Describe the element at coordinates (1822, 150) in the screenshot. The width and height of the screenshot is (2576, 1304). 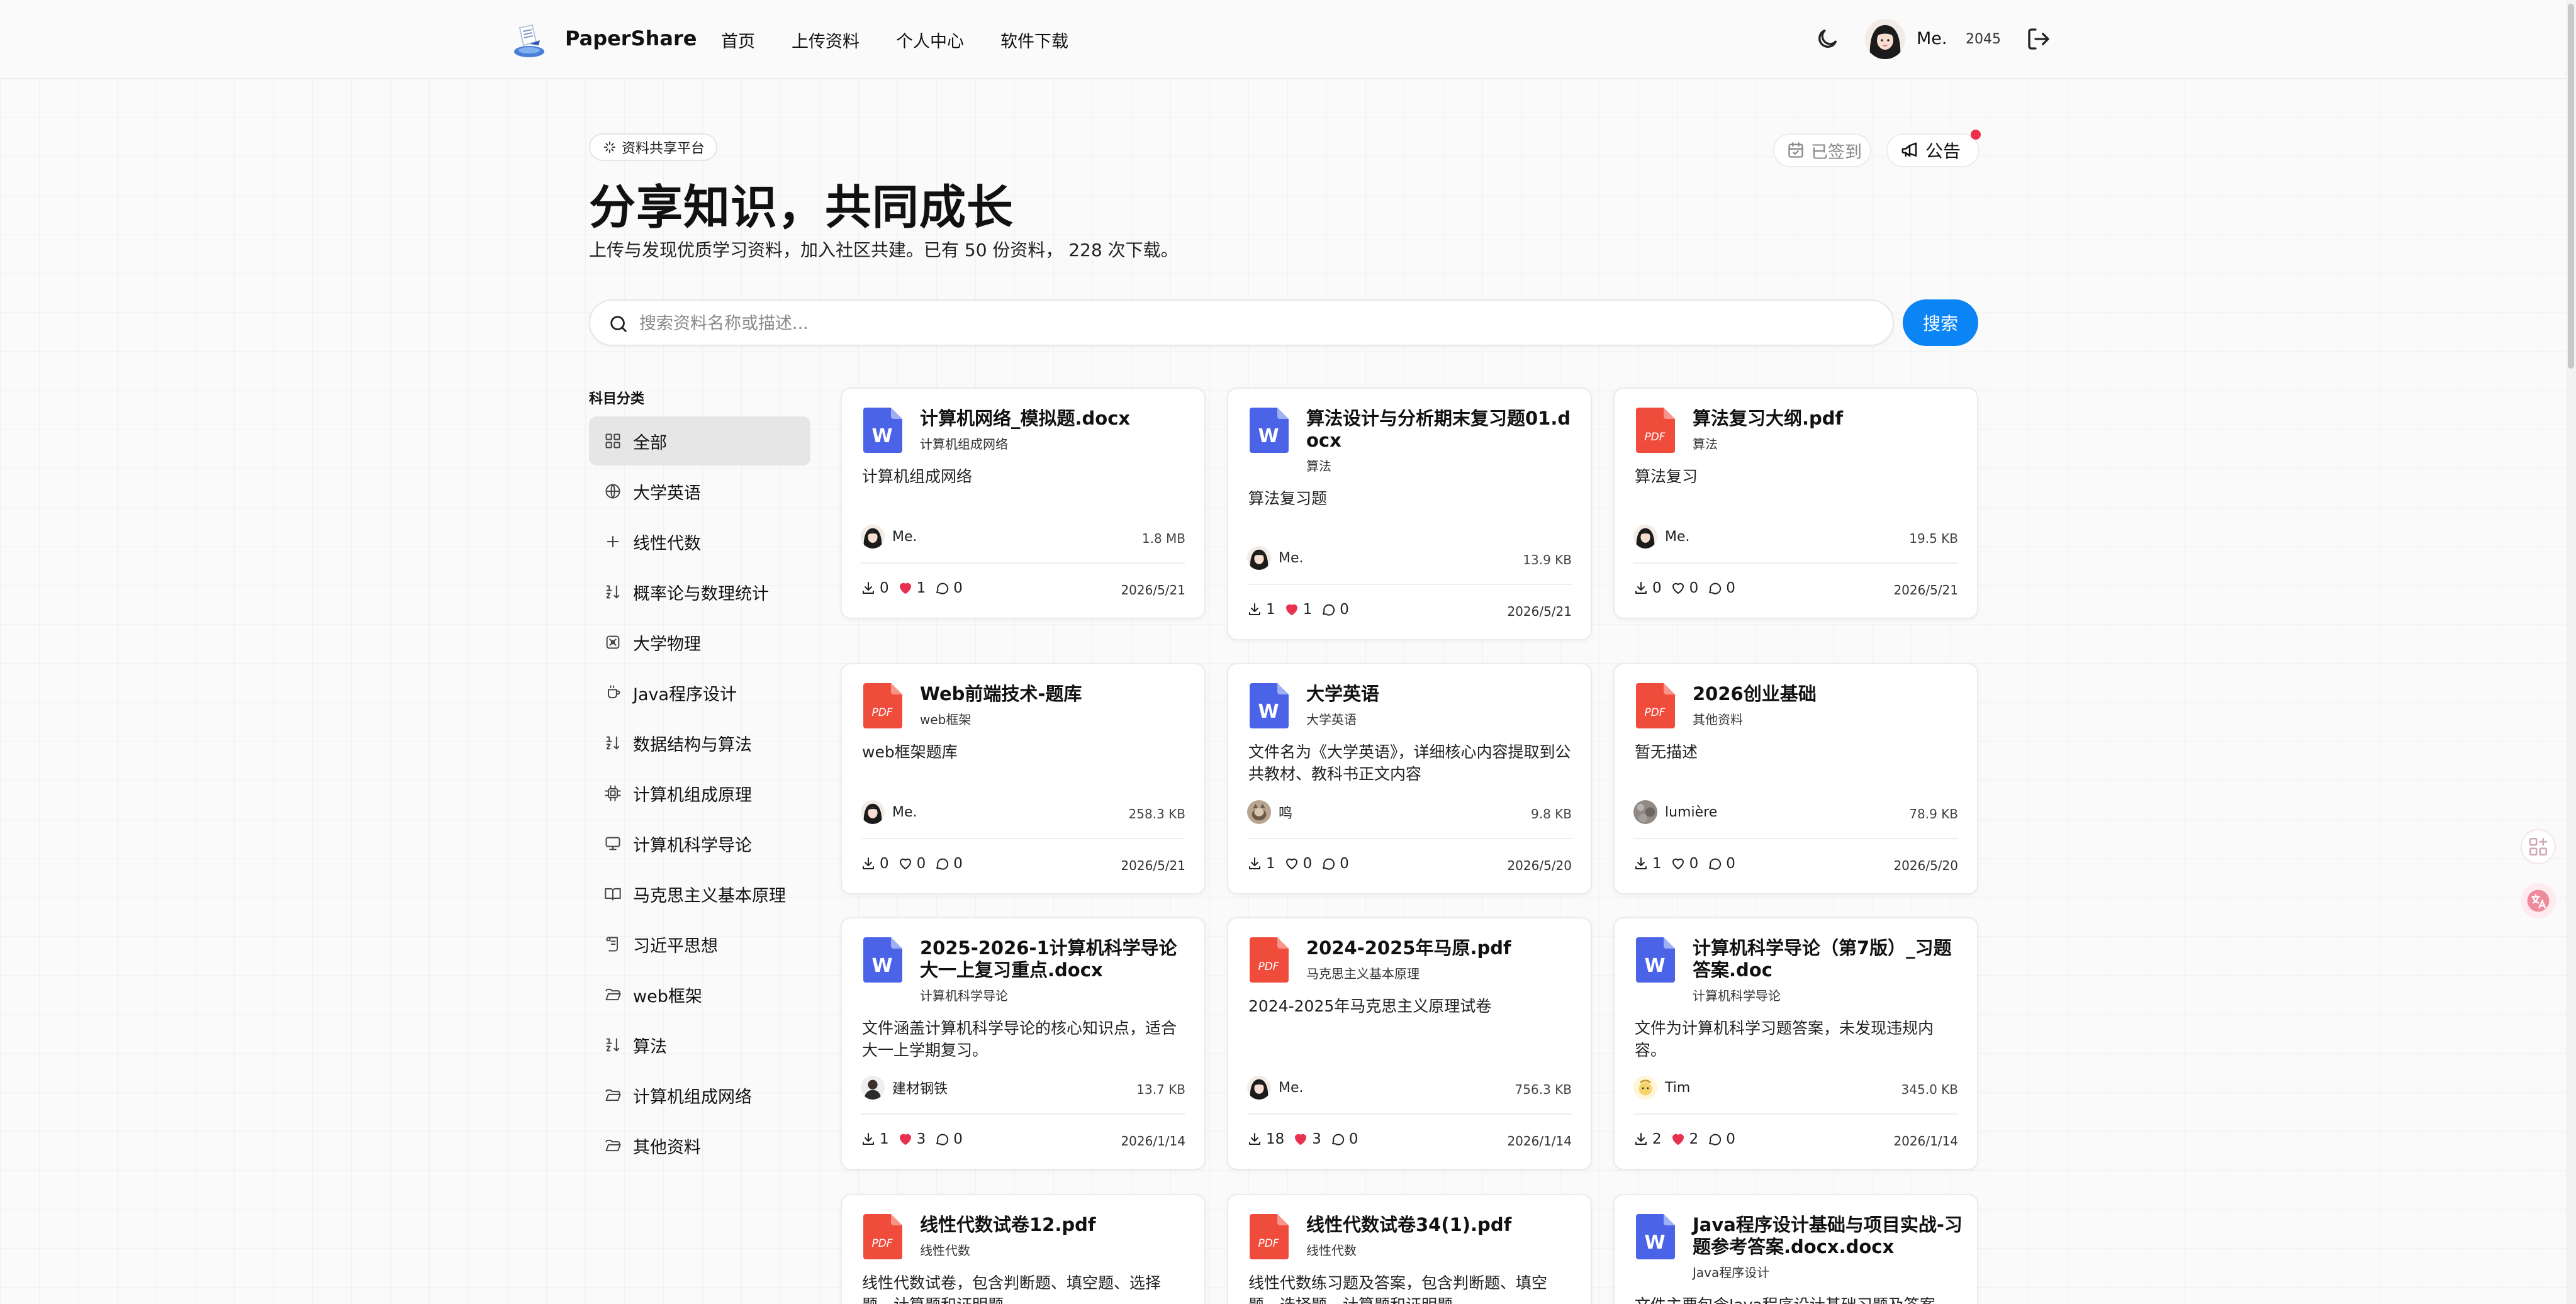
I see `checkin-button: 已签到` at that location.